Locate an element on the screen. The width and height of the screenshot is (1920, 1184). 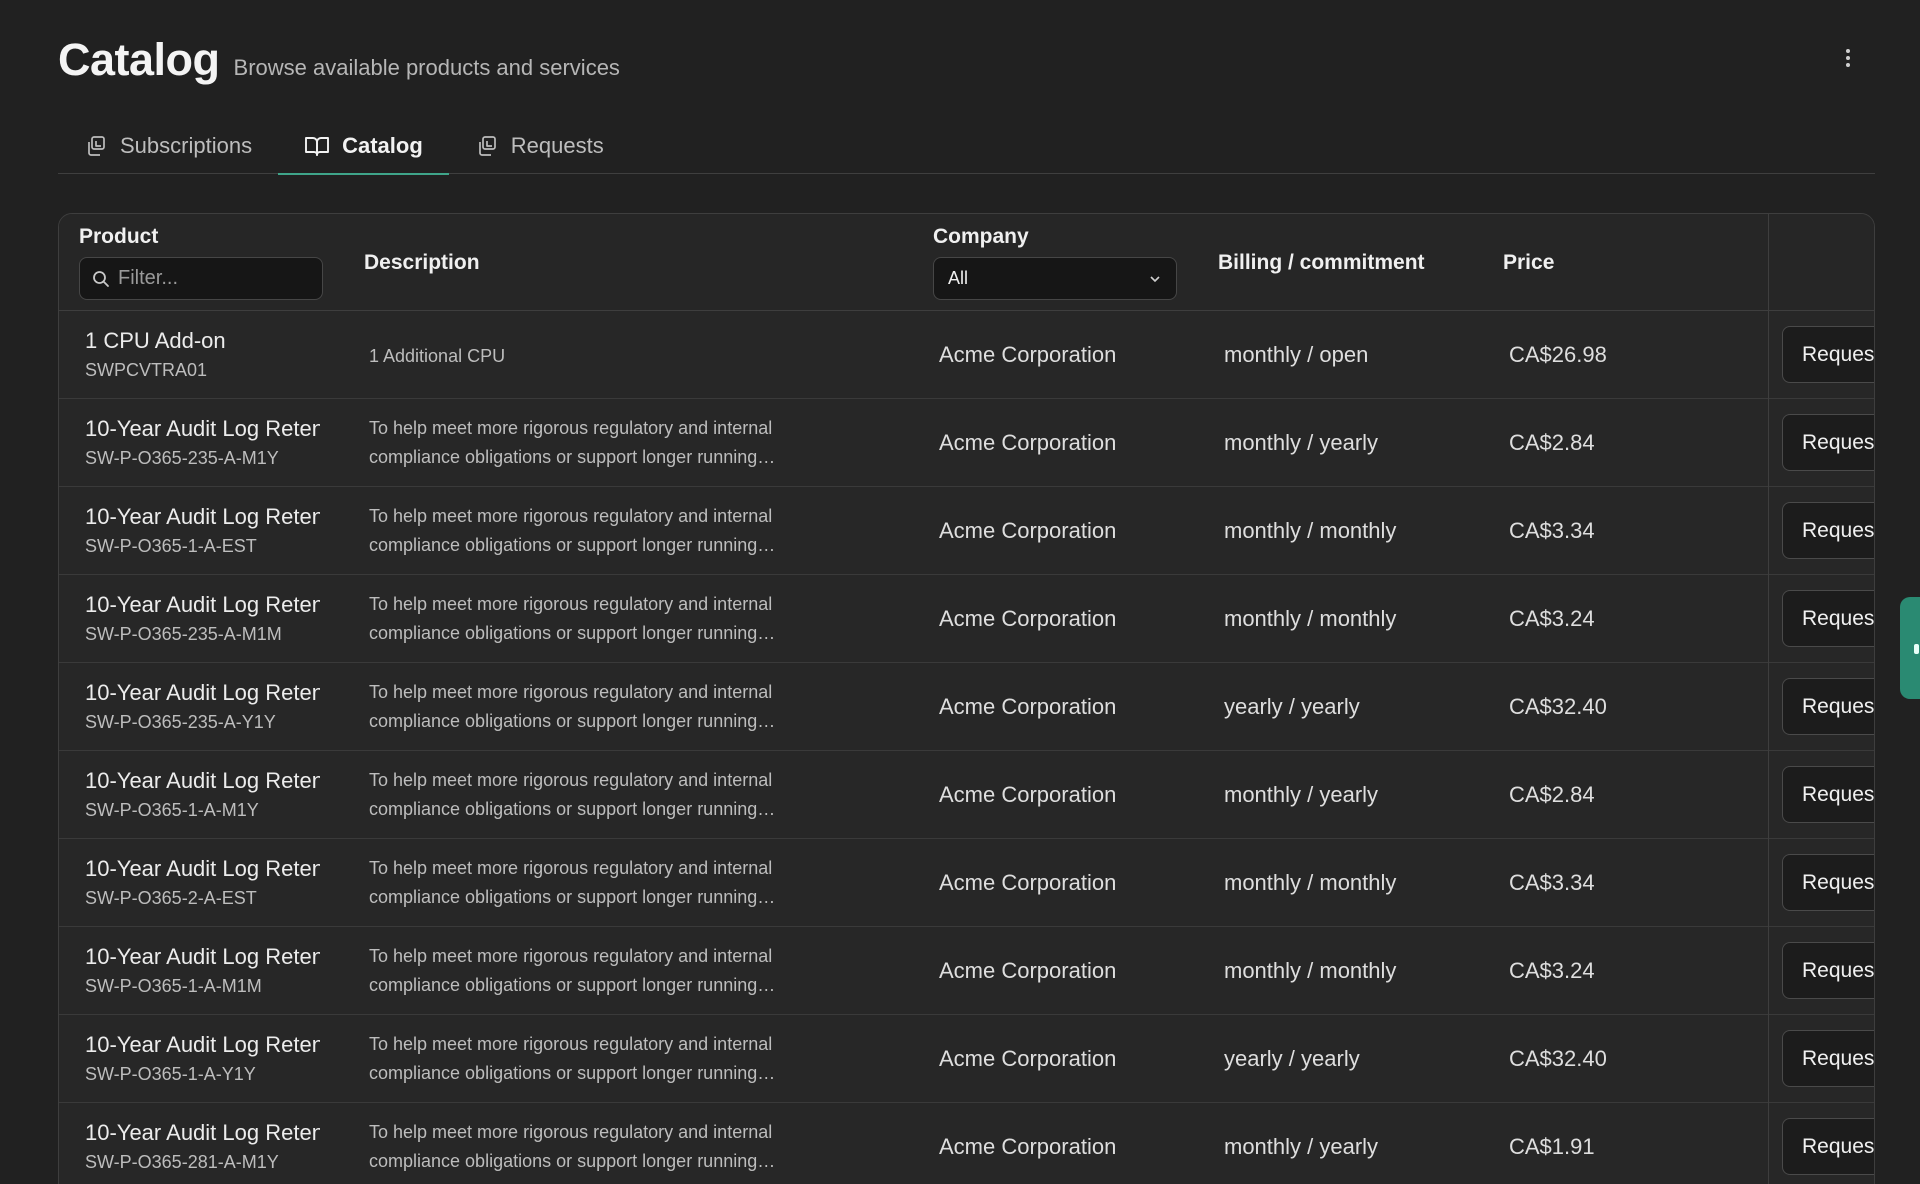
search-icon is located at coordinates (101, 278).